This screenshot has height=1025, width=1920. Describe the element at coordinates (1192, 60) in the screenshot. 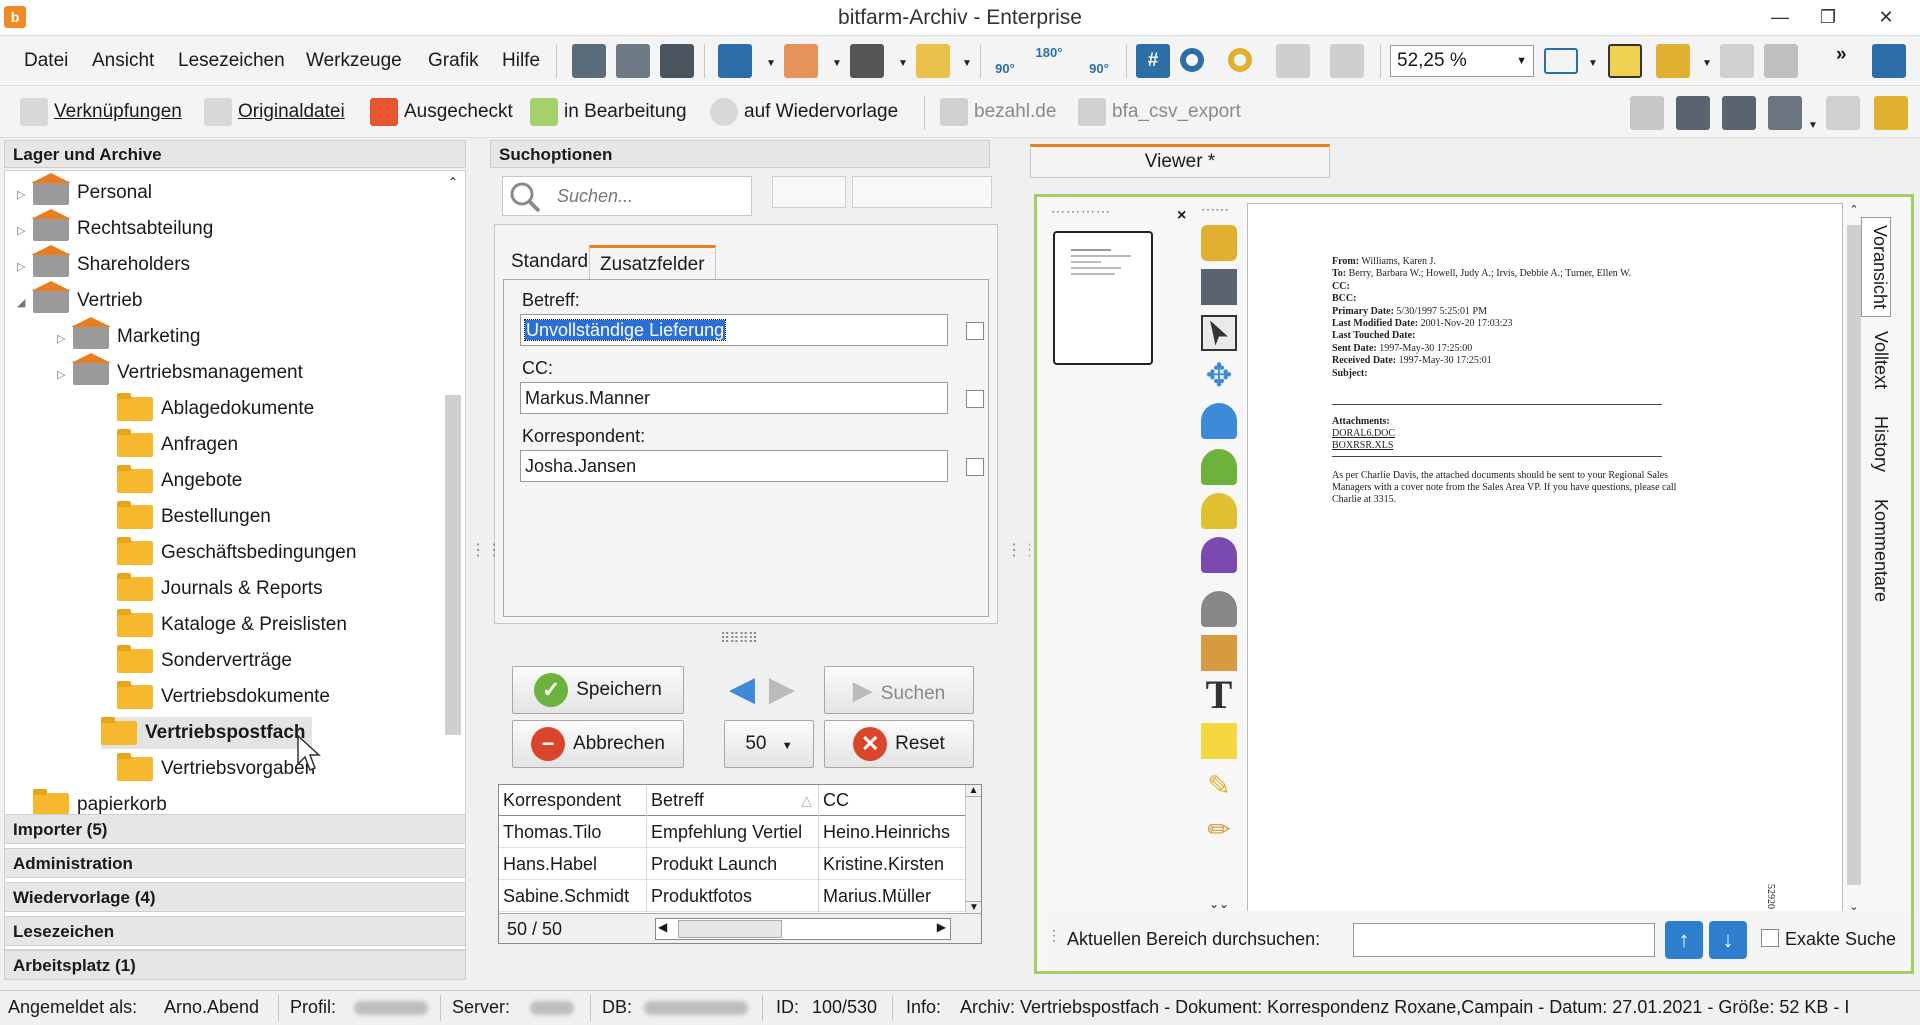

I see `key-icon` at that location.